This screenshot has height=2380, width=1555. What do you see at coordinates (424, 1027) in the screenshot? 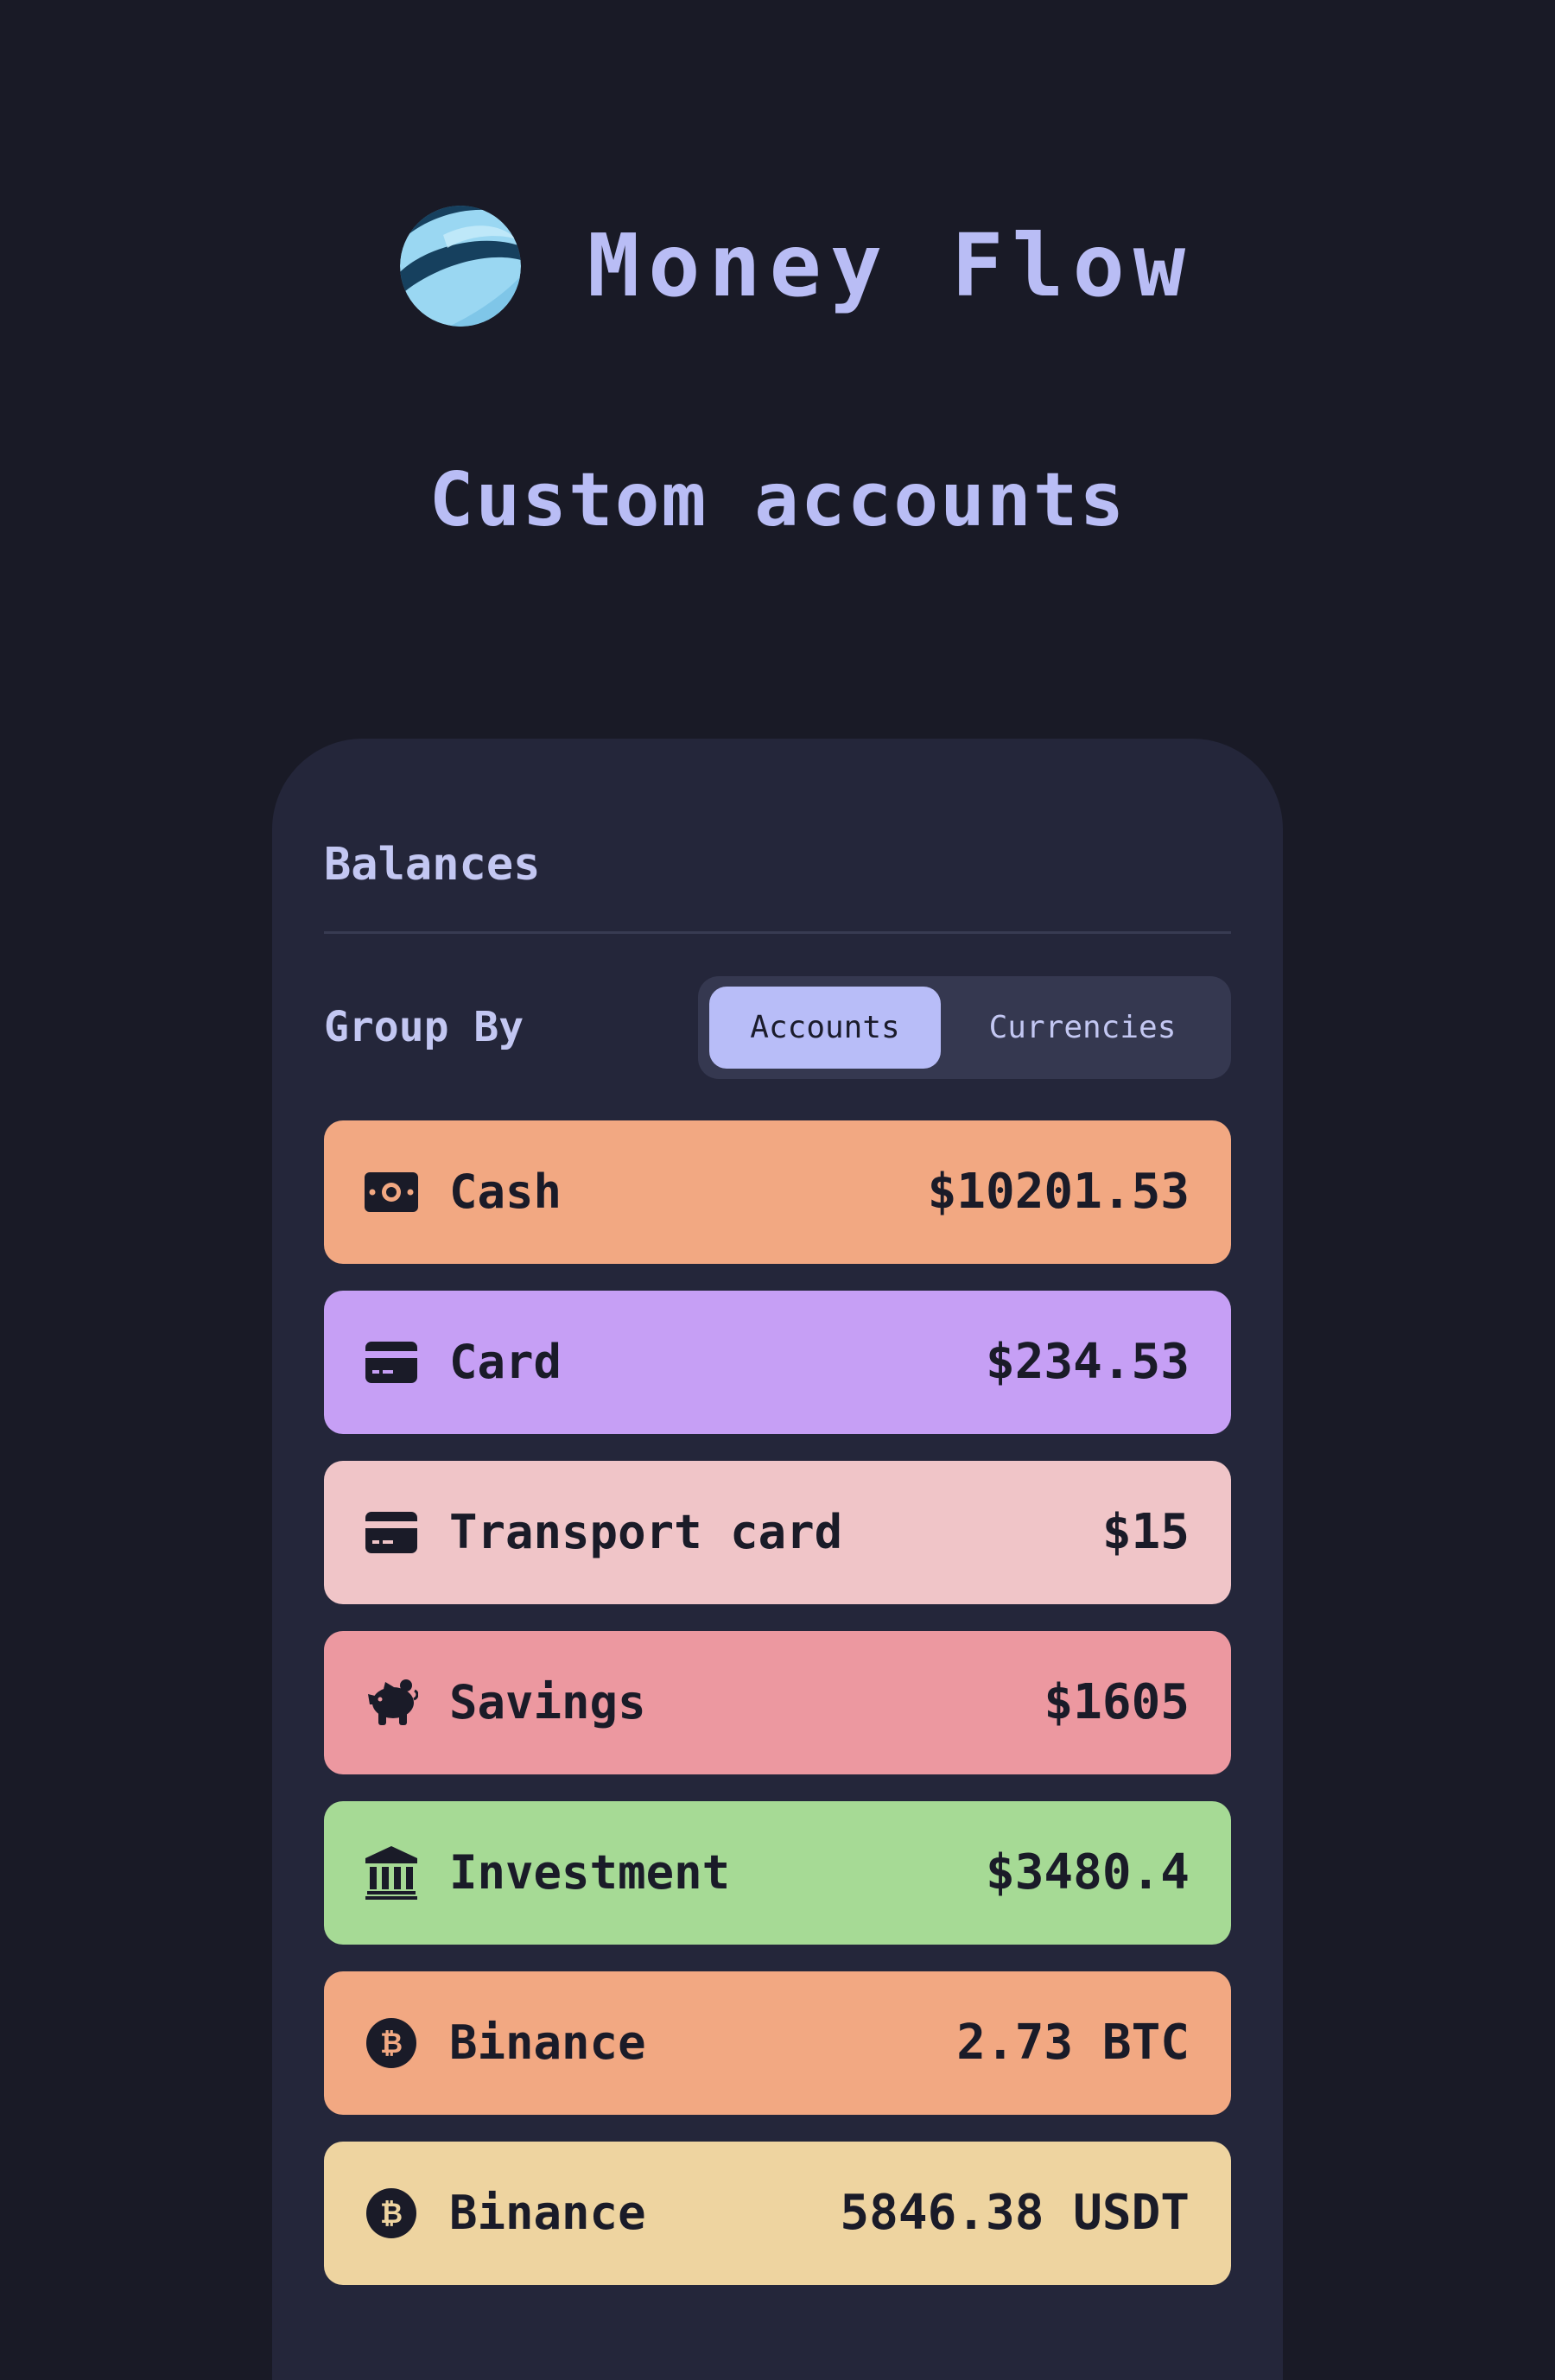
I see `group-by-label: Group By` at bounding box center [424, 1027].